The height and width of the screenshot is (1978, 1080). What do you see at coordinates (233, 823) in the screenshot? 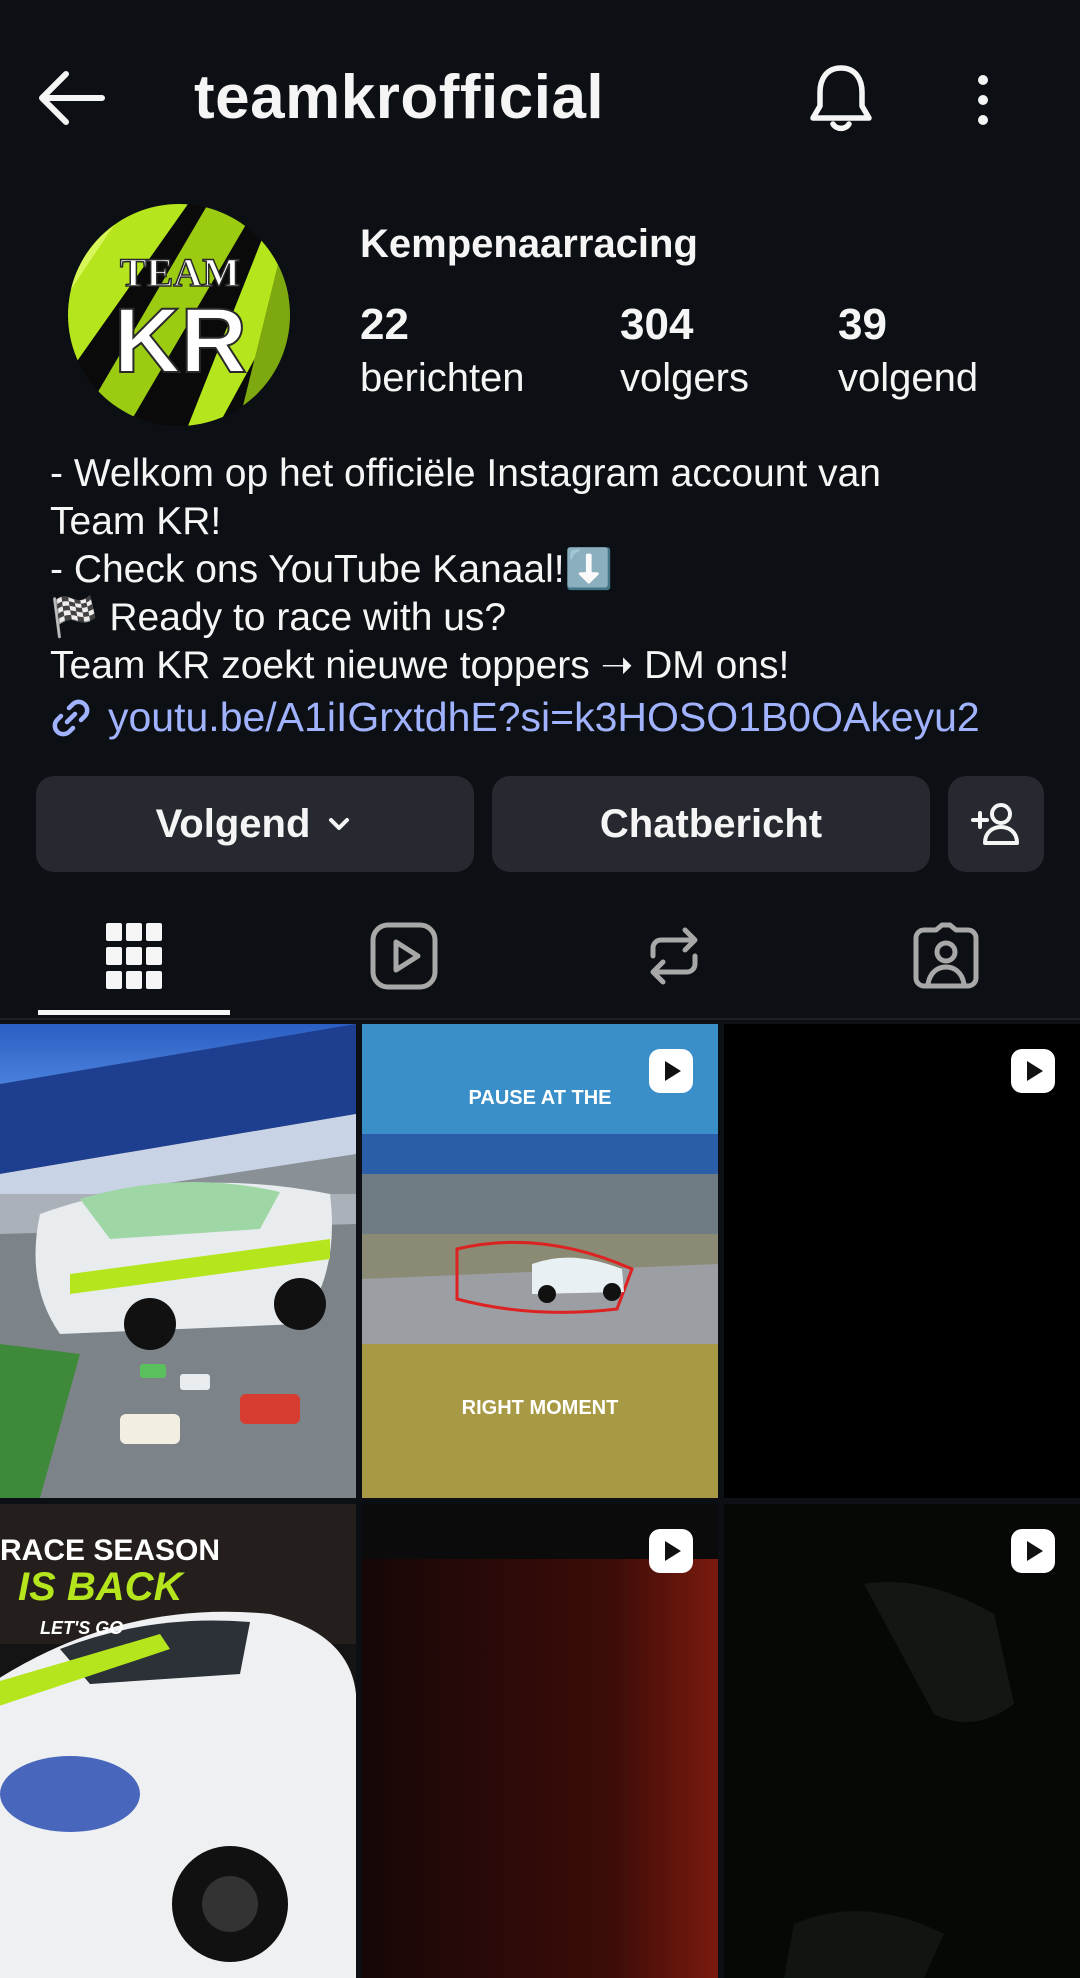
I see `following-button-label: Volgend` at bounding box center [233, 823].